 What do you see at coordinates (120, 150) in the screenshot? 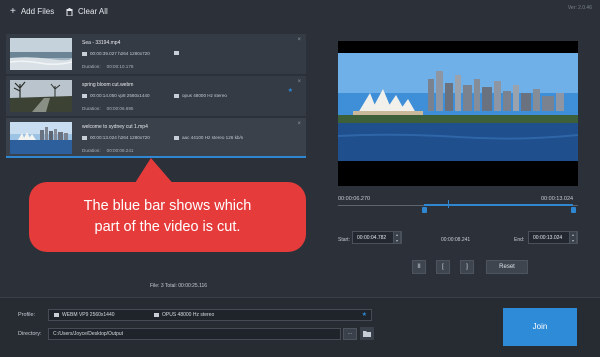
I see `duration-value: 00:00:08.241` at bounding box center [120, 150].